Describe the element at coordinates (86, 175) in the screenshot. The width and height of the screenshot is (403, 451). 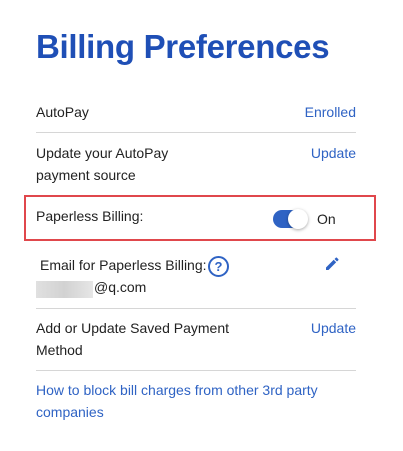
I see `autopay-source-label-line2: payment source` at that location.